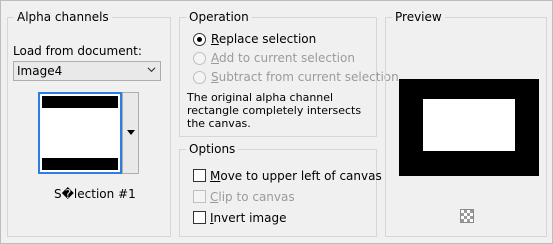  Describe the element at coordinates (151, 70) in the screenshot. I see `chevron-down-icon` at that location.